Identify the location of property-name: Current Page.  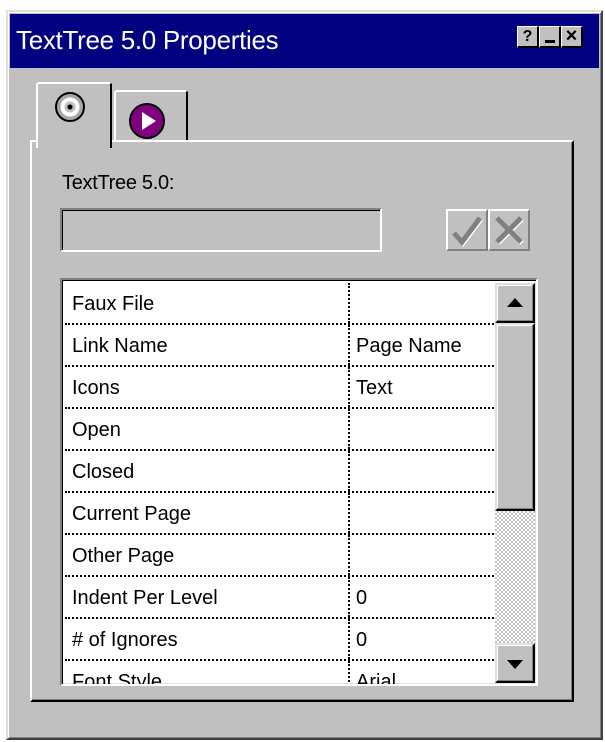
(207, 513).